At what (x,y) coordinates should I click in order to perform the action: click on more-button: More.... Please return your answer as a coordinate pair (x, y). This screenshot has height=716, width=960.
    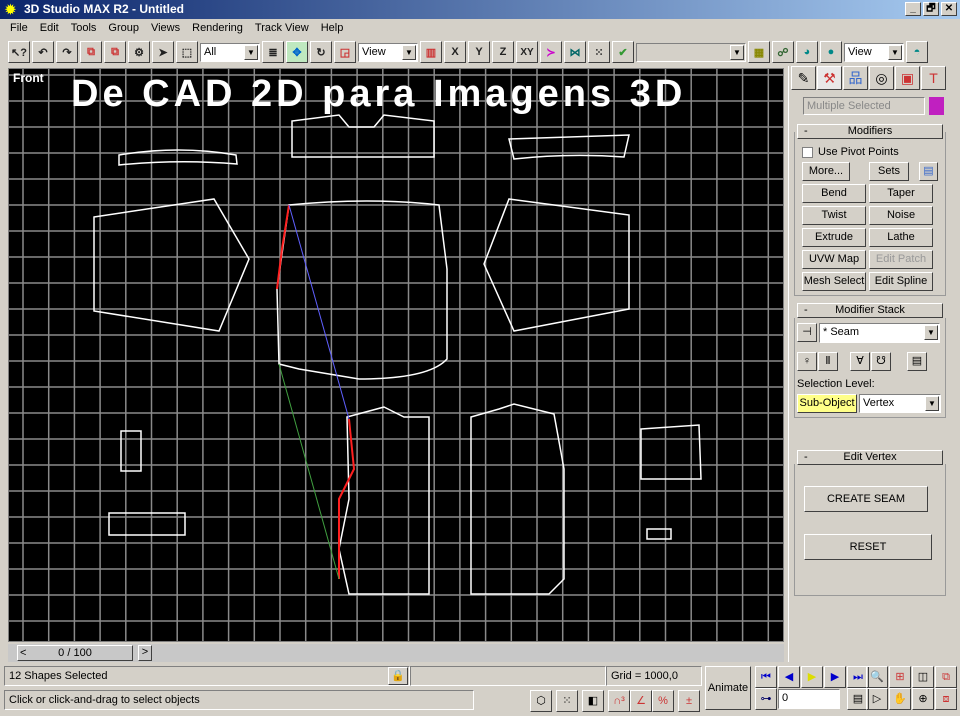
    Looking at the image, I should click on (826, 171).